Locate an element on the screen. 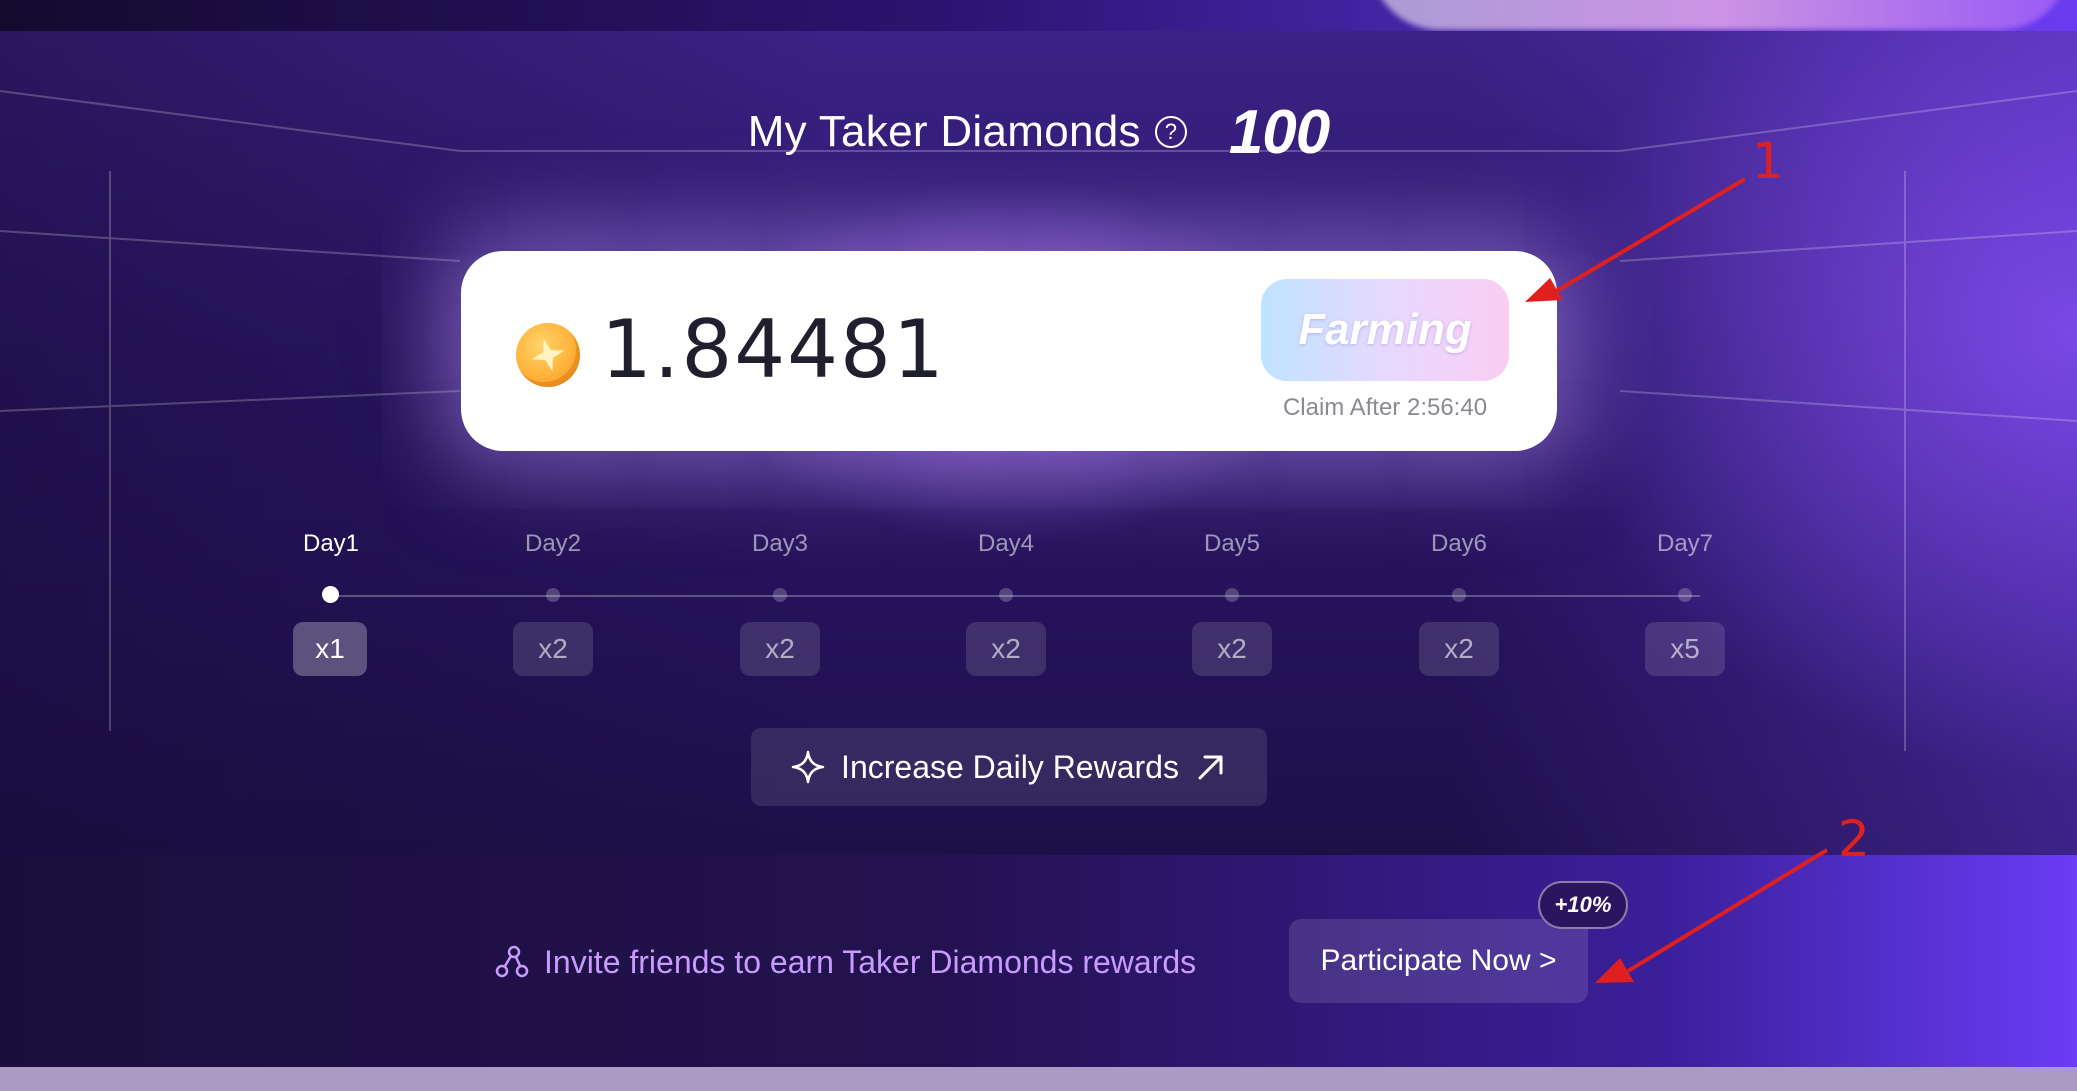  participate-now-button: Participate Now > is located at coordinates (1438, 961).